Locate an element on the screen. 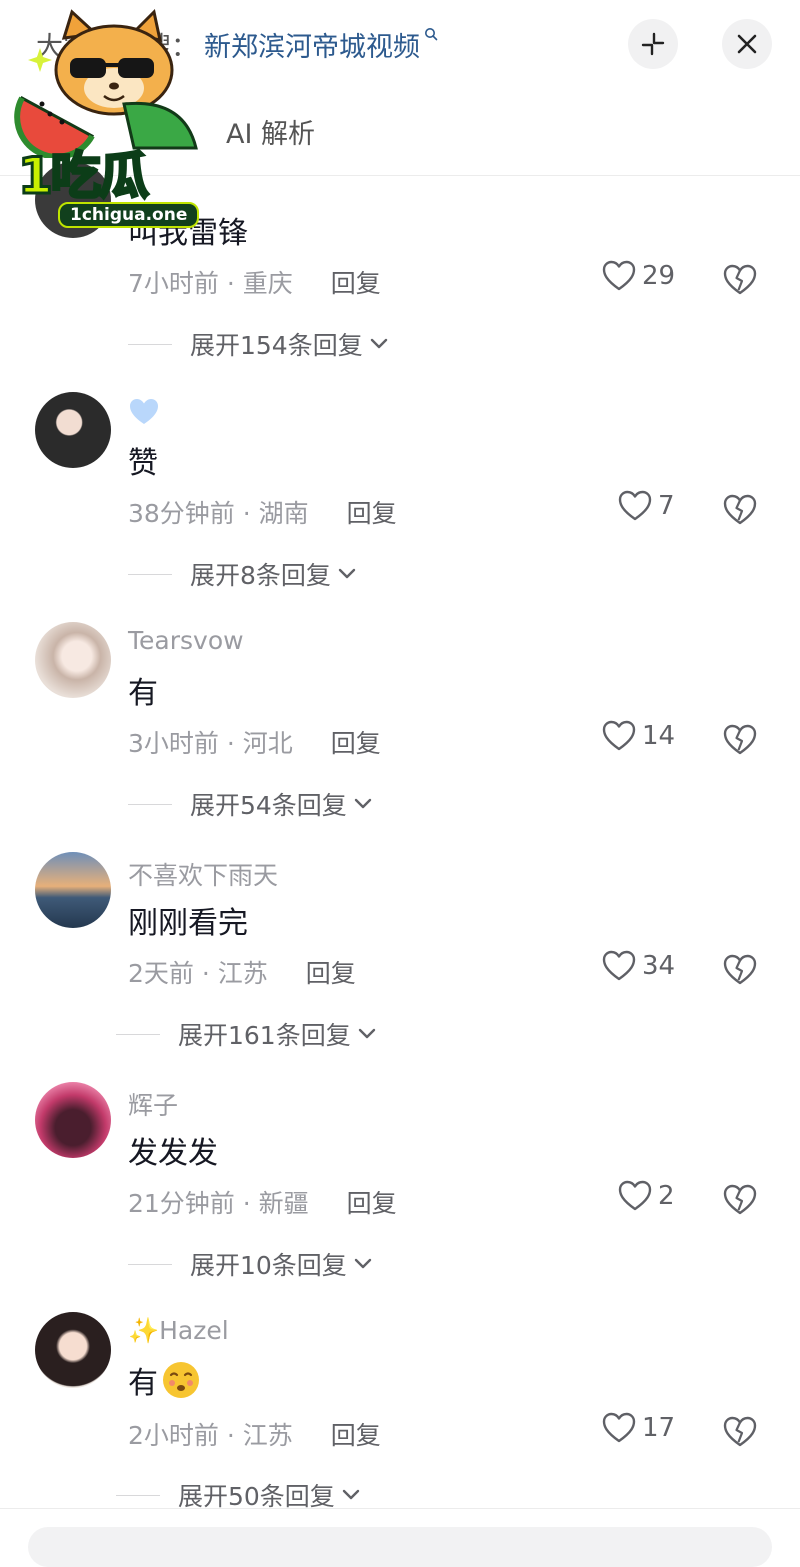  watermark-domain: 1chigua.one is located at coordinates (129, 215).